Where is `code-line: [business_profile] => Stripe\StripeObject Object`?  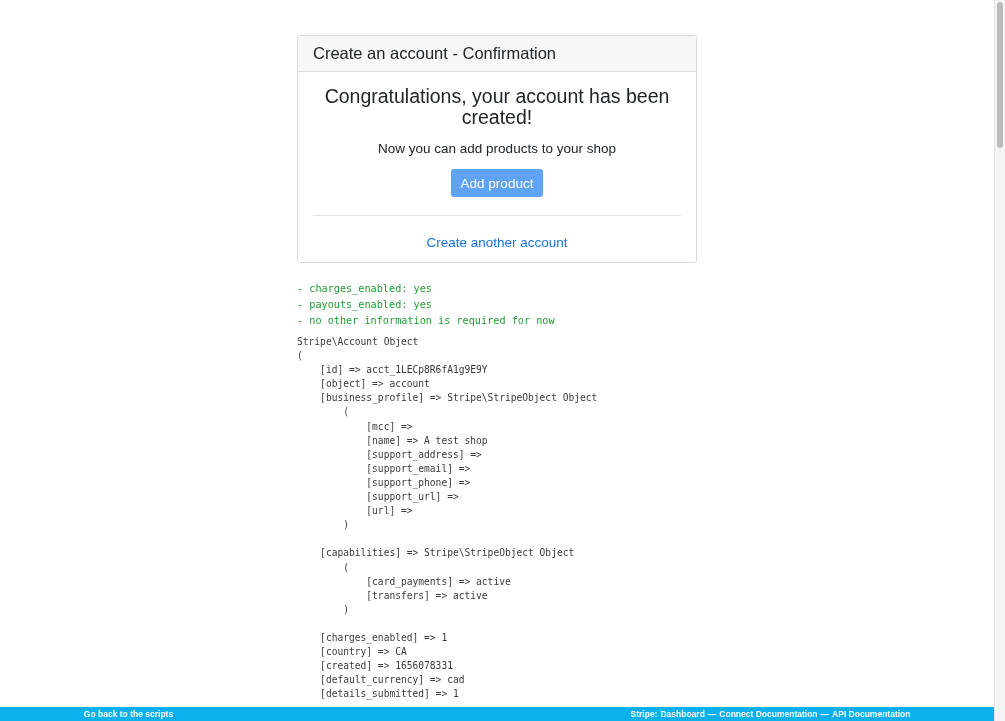
code-line: [business_profile] => Stripe\StripeObject Object is located at coordinates (459, 398).